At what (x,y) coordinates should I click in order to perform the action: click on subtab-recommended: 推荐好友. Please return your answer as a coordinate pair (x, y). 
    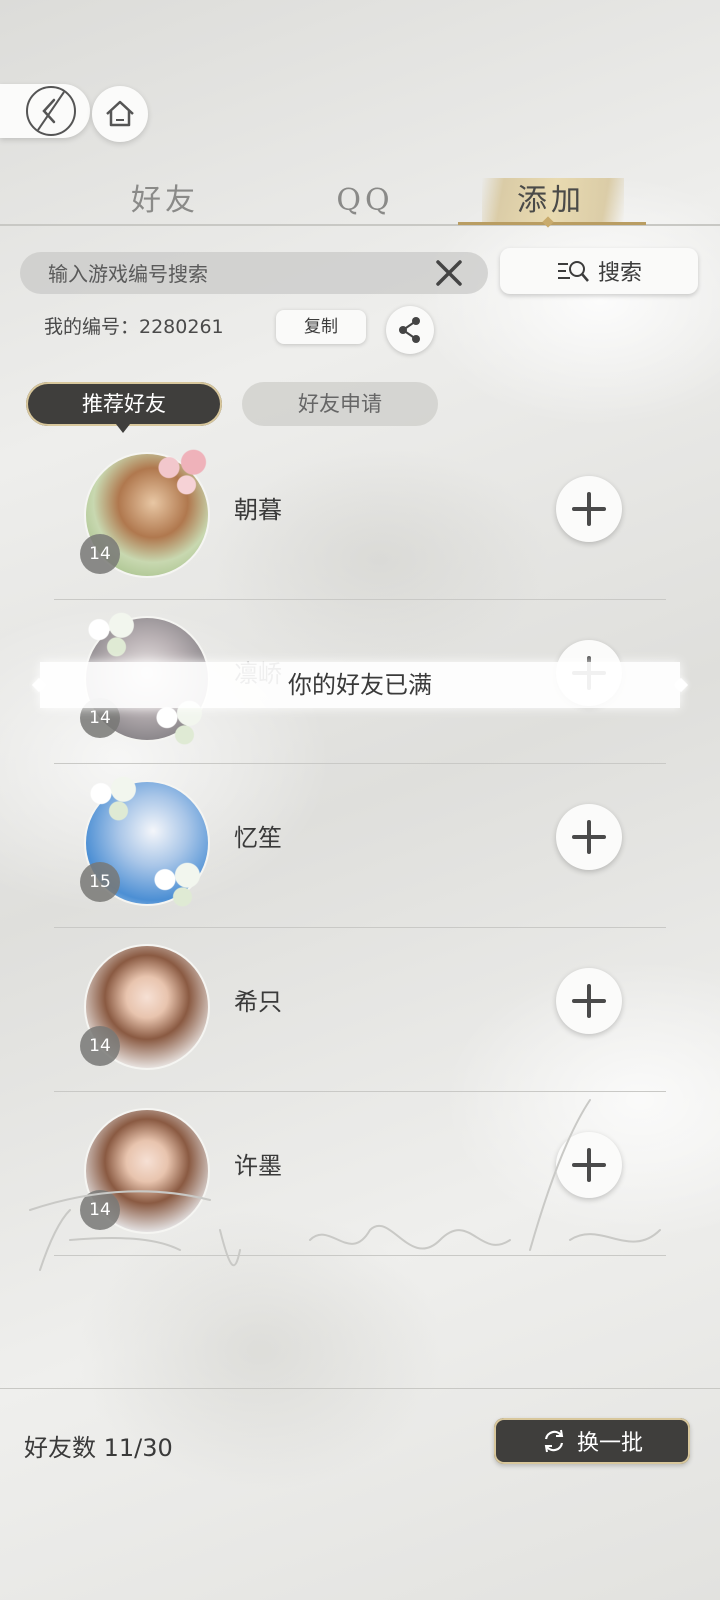
    Looking at the image, I should click on (124, 404).